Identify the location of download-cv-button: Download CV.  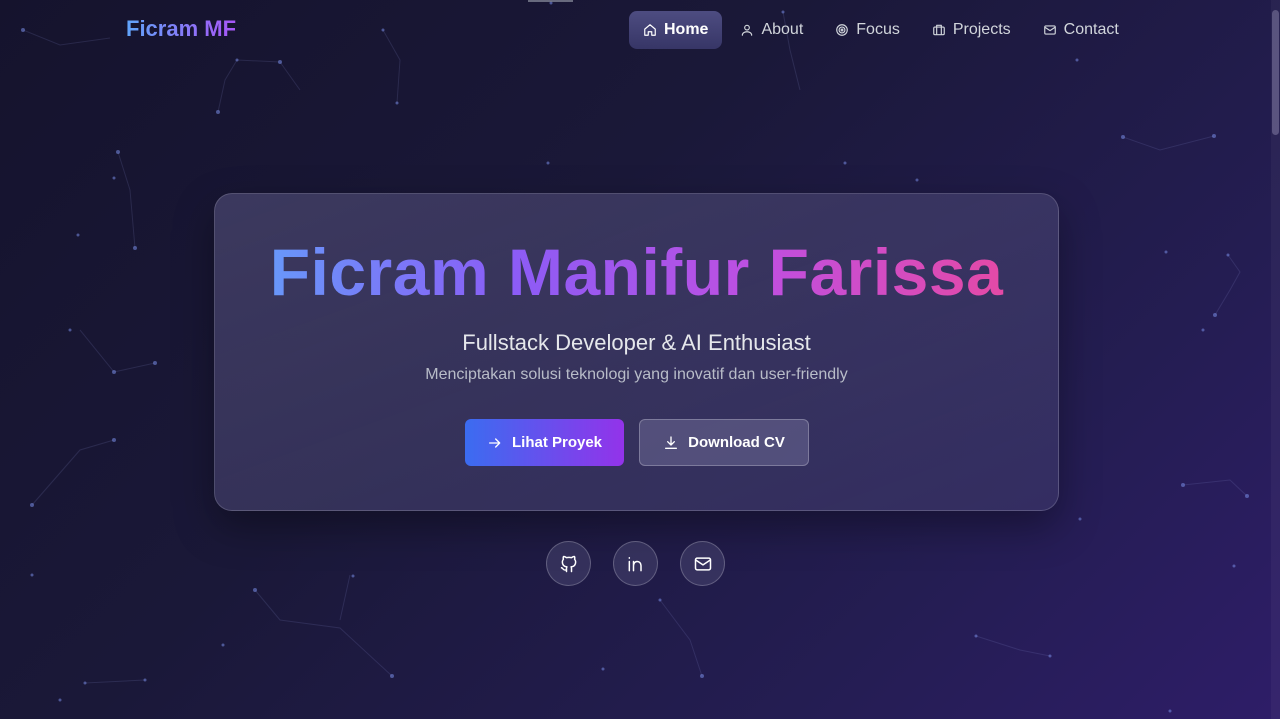
(724, 442).